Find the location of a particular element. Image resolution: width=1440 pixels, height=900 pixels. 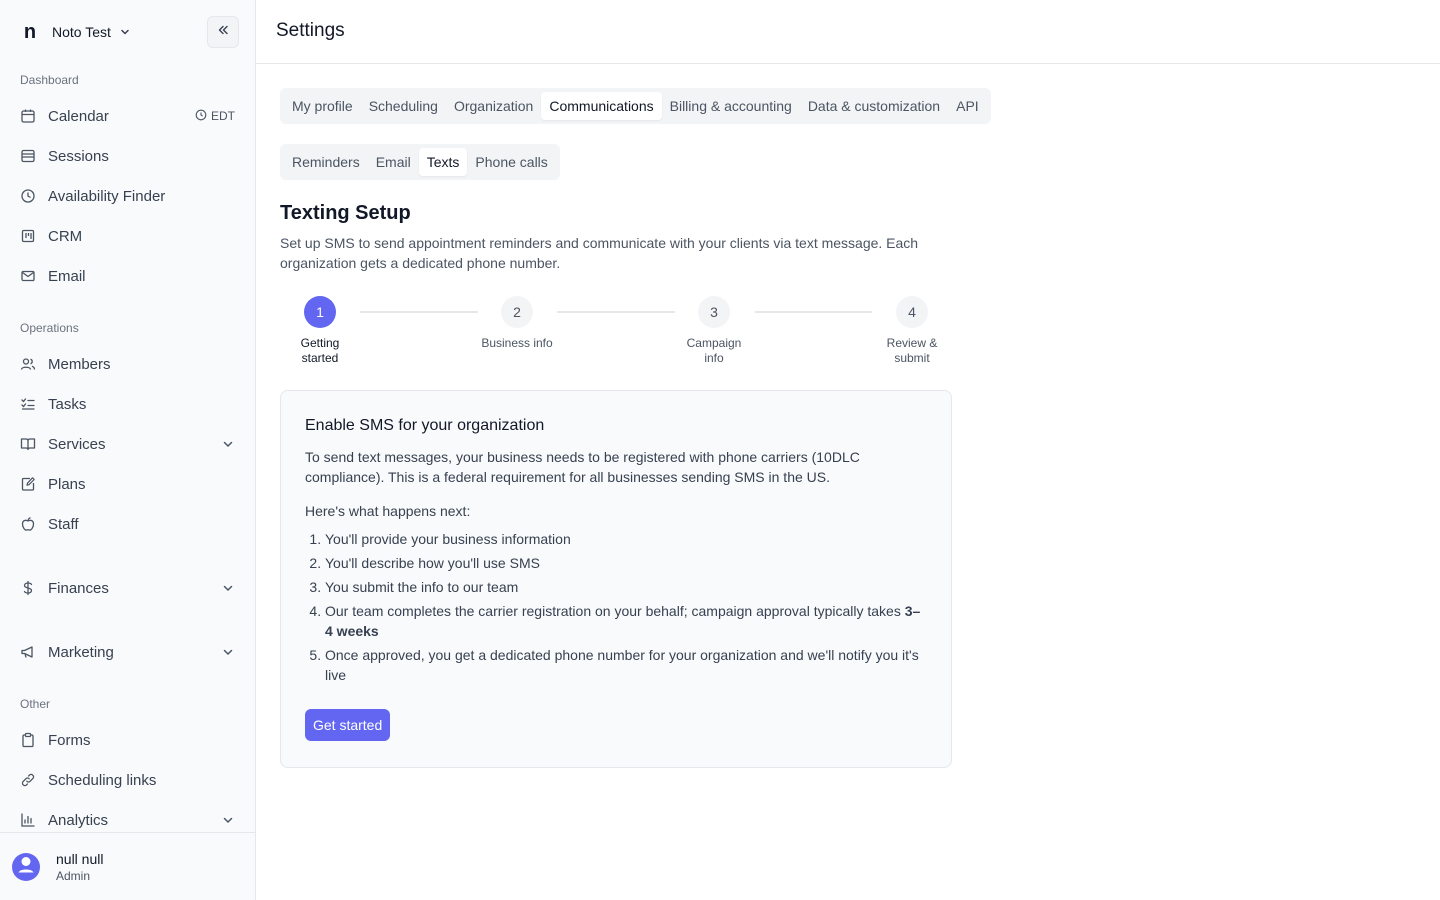

step-label: Business info is located at coordinates (517, 343).